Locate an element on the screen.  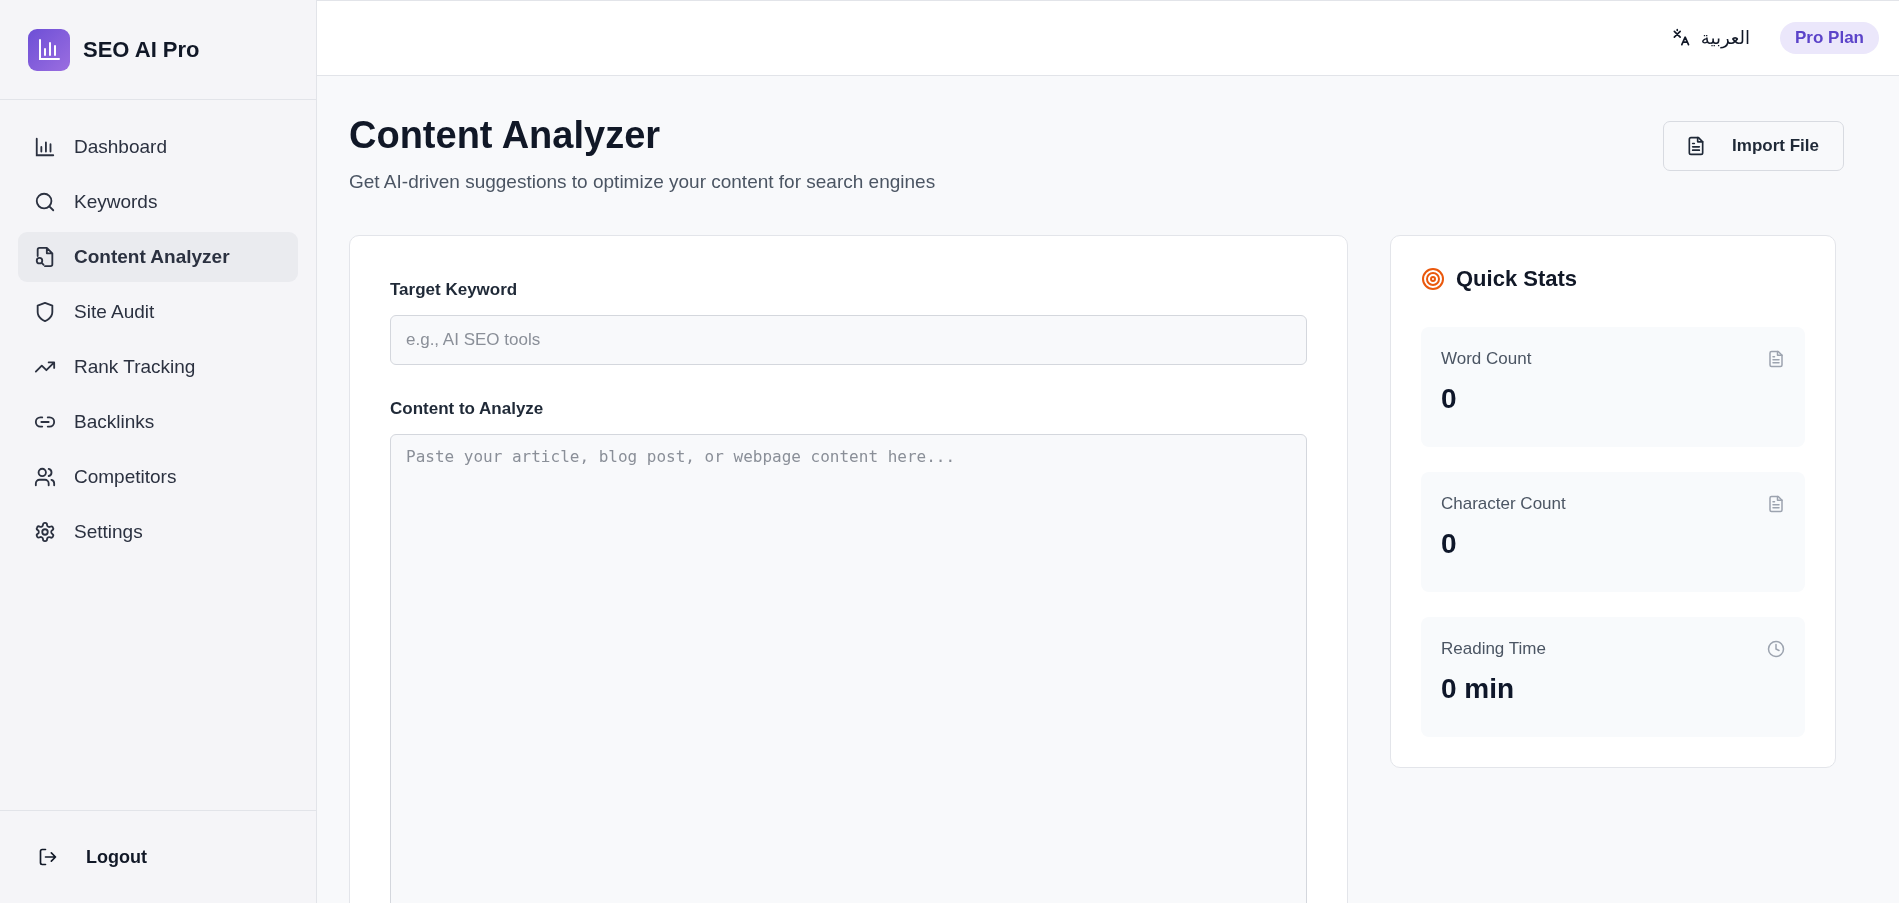
stat-value: 0 min is located at coordinates (1478, 689).